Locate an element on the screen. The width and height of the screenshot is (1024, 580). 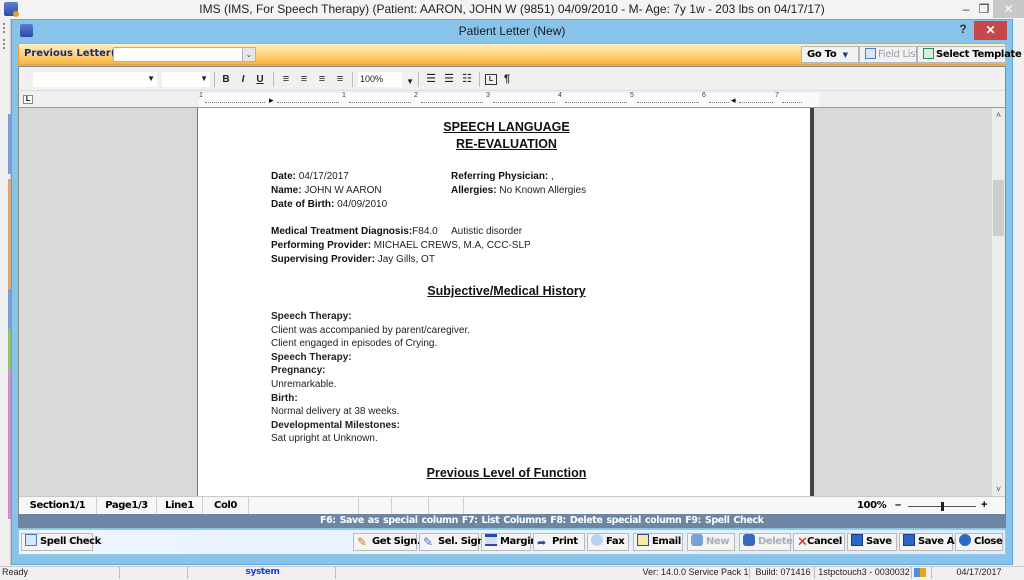
save-button: Save is located at coordinates (872, 542).